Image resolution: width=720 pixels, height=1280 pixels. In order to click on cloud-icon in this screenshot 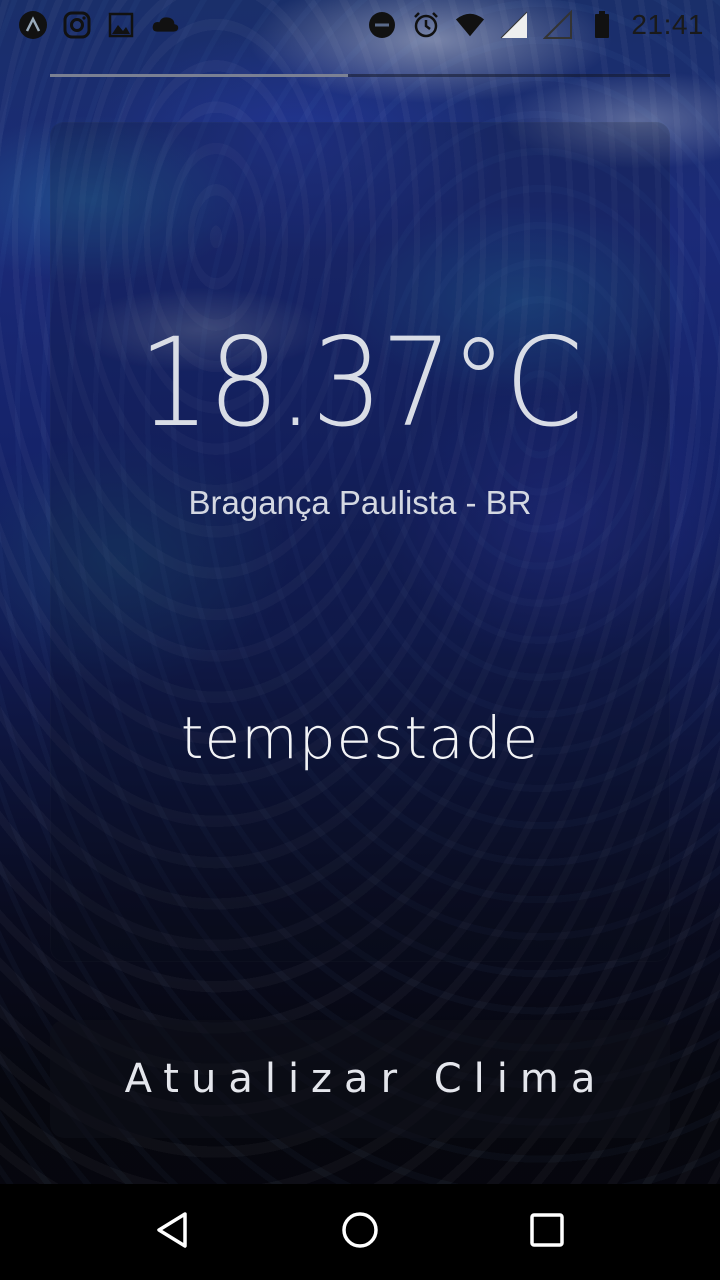, I will do `click(165, 25)`.